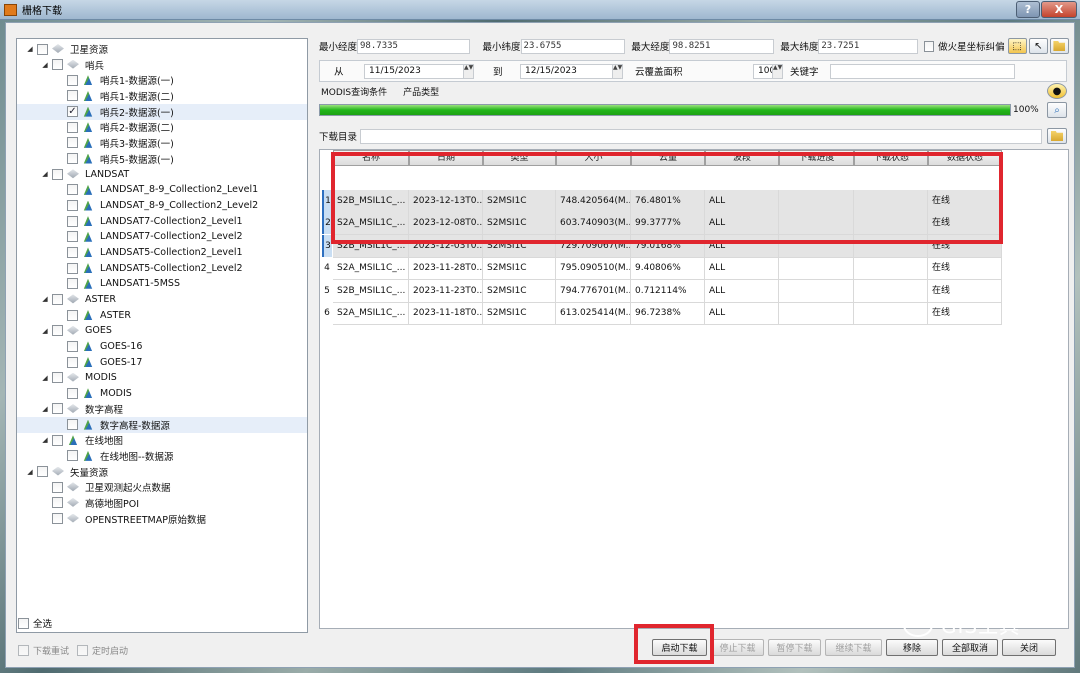 Image resolution: width=1080 pixels, height=673 pixels. What do you see at coordinates (571, 71) in the screenshot?
I see `to-date-picker: 12/15/2023 ▲▼` at bounding box center [571, 71].